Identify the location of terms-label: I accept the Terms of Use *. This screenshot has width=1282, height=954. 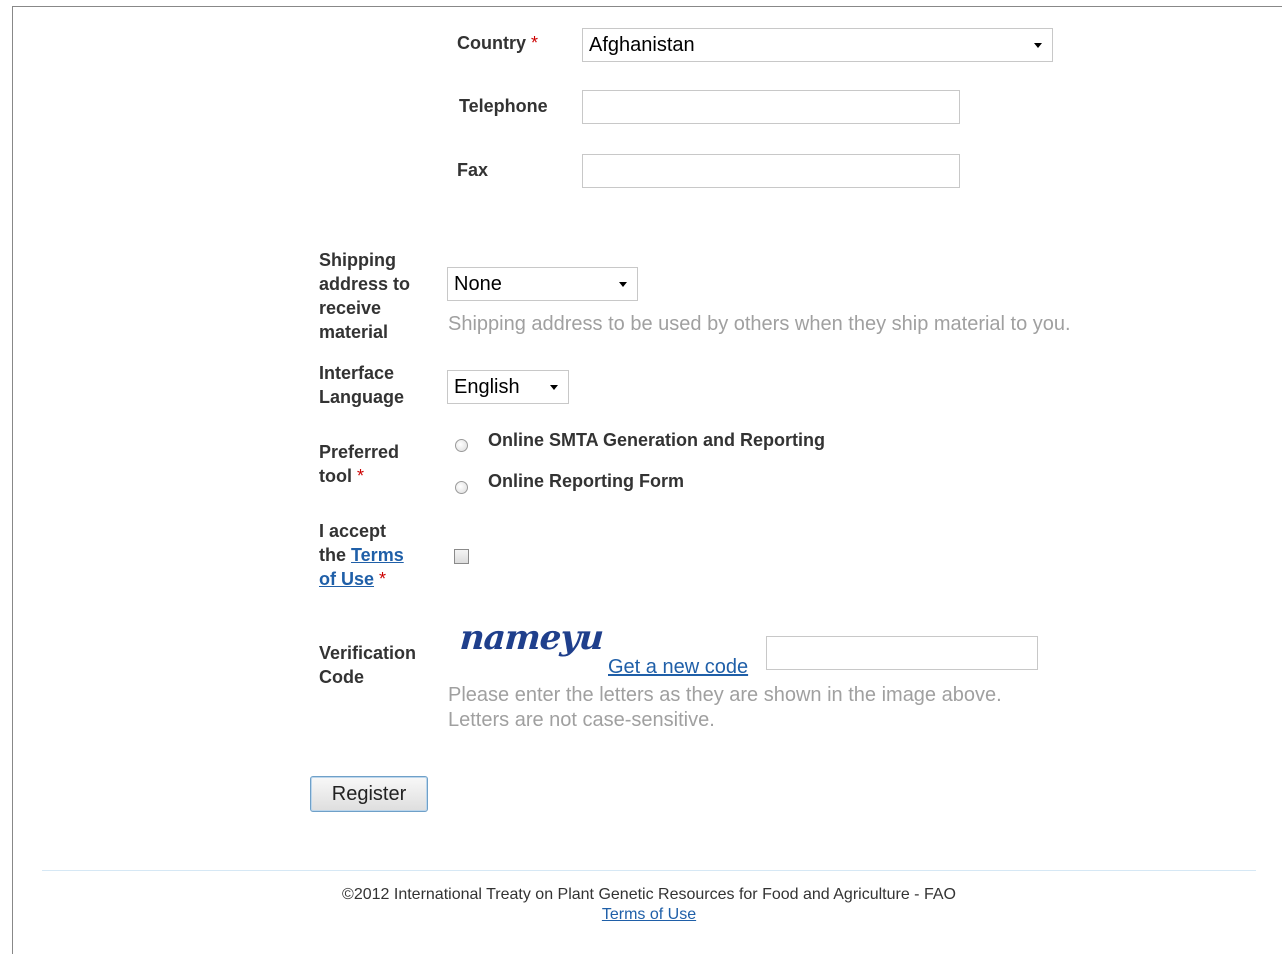
(361, 555).